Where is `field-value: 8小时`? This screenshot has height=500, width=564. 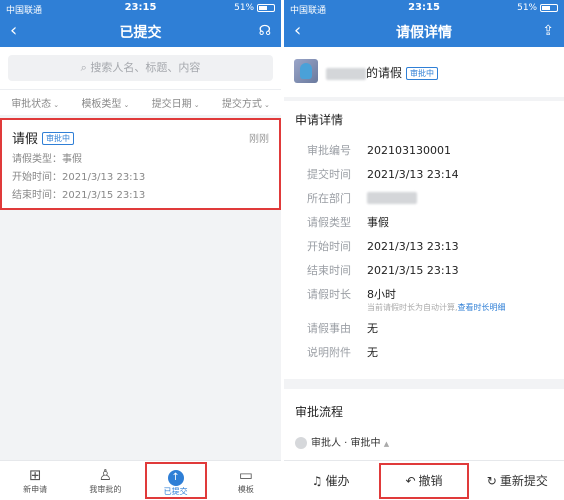 field-value: 8小时 is located at coordinates (381, 294).